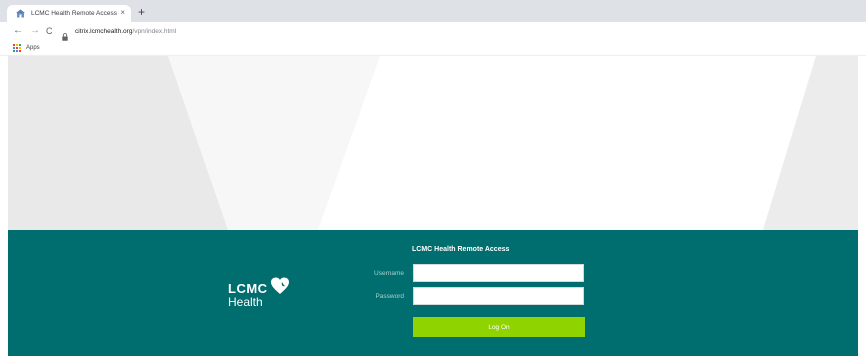  I want to click on browser-tab: LCMC Health Remote Access ×, so click(69, 13).